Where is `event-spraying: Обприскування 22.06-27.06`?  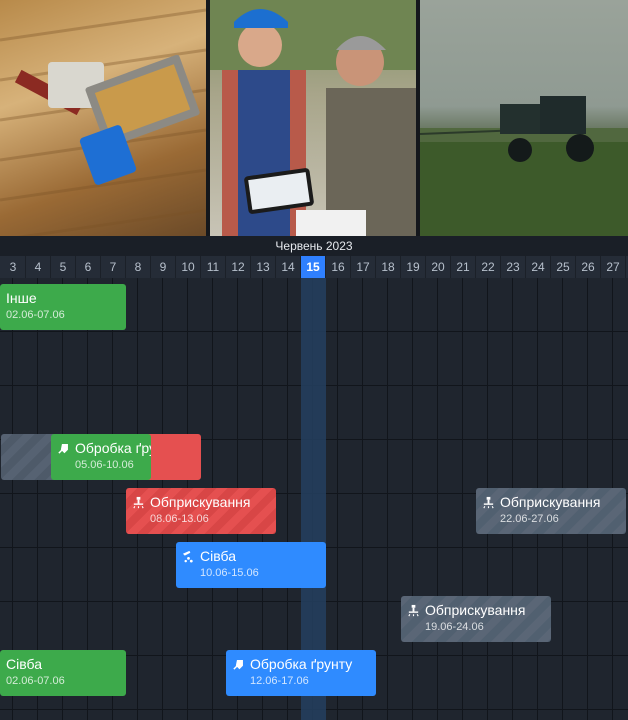 event-spraying: Обприскування 22.06-27.06 is located at coordinates (551, 511).